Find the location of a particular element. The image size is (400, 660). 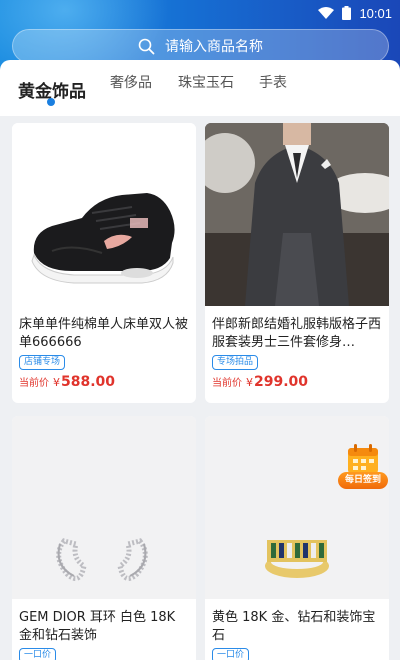

earrings-image is located at coordinates (104, 507).